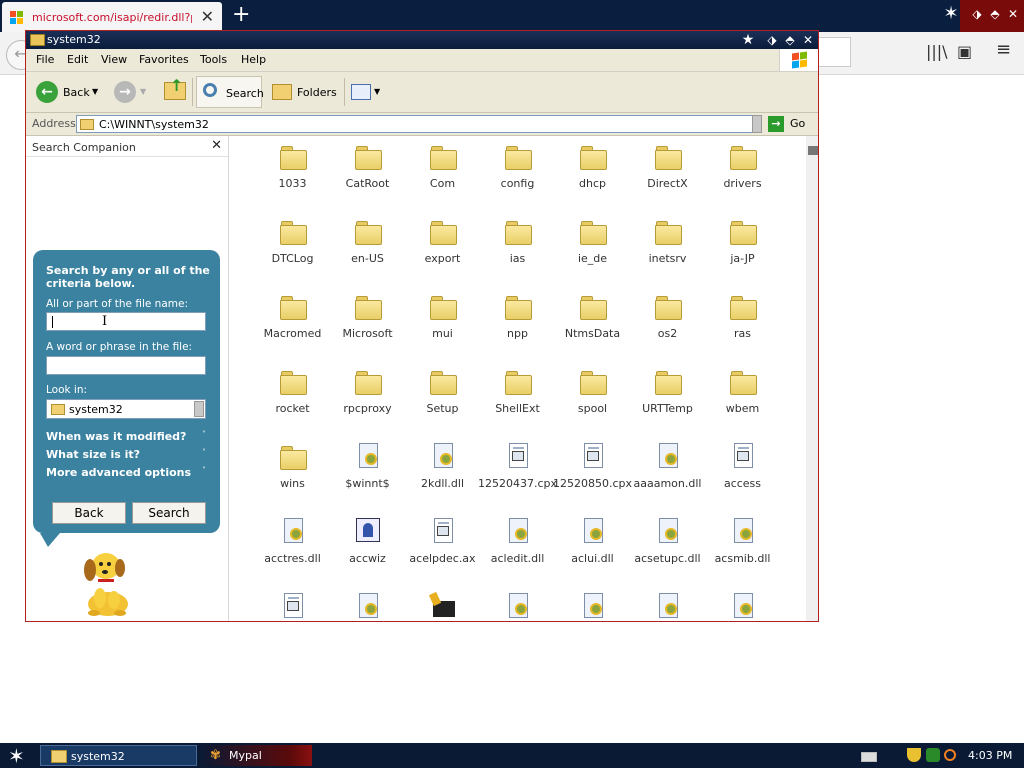 This screenshot has height=768, width=1024. I want to click on file-item: rpcproxy, so click(367, 394).